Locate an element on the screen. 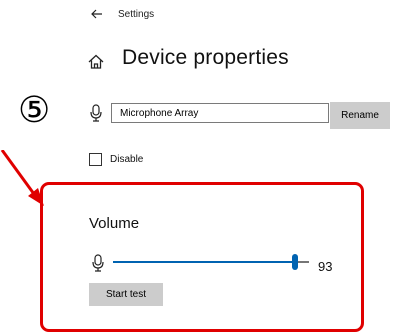  device-name-input is located at coordinates (220, 113).